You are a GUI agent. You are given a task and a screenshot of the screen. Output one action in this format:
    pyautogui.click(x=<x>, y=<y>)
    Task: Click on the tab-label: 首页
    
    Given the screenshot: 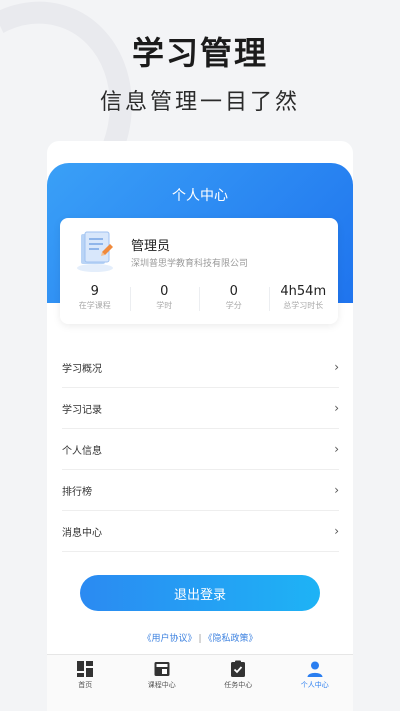 What is the action you would take?
    pyautogui.click(x=85, y=685)
    